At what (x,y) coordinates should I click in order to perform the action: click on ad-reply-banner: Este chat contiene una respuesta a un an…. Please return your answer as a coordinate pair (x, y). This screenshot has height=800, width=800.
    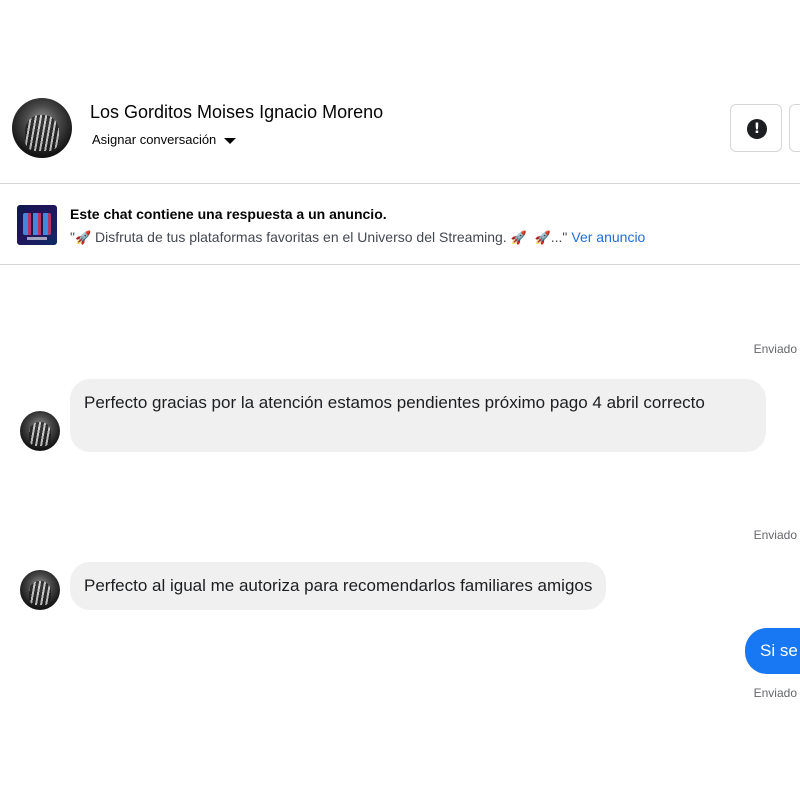
    Looking at the image, I should click on (400, 225).